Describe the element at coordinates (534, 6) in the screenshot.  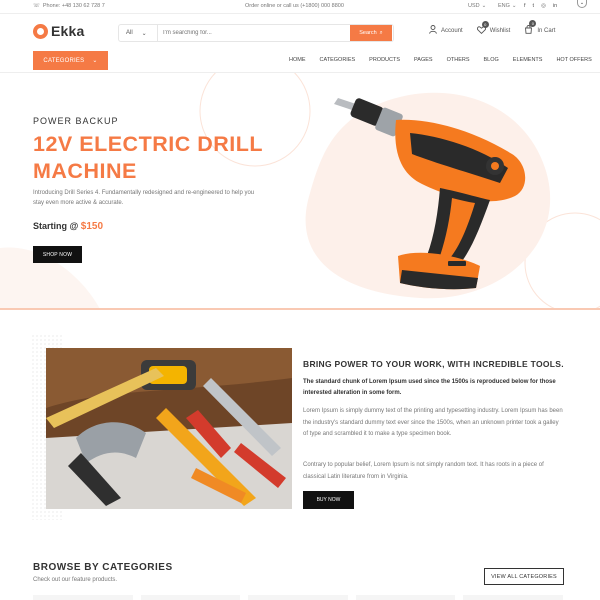
I see `twitter-icon: t` at that location.